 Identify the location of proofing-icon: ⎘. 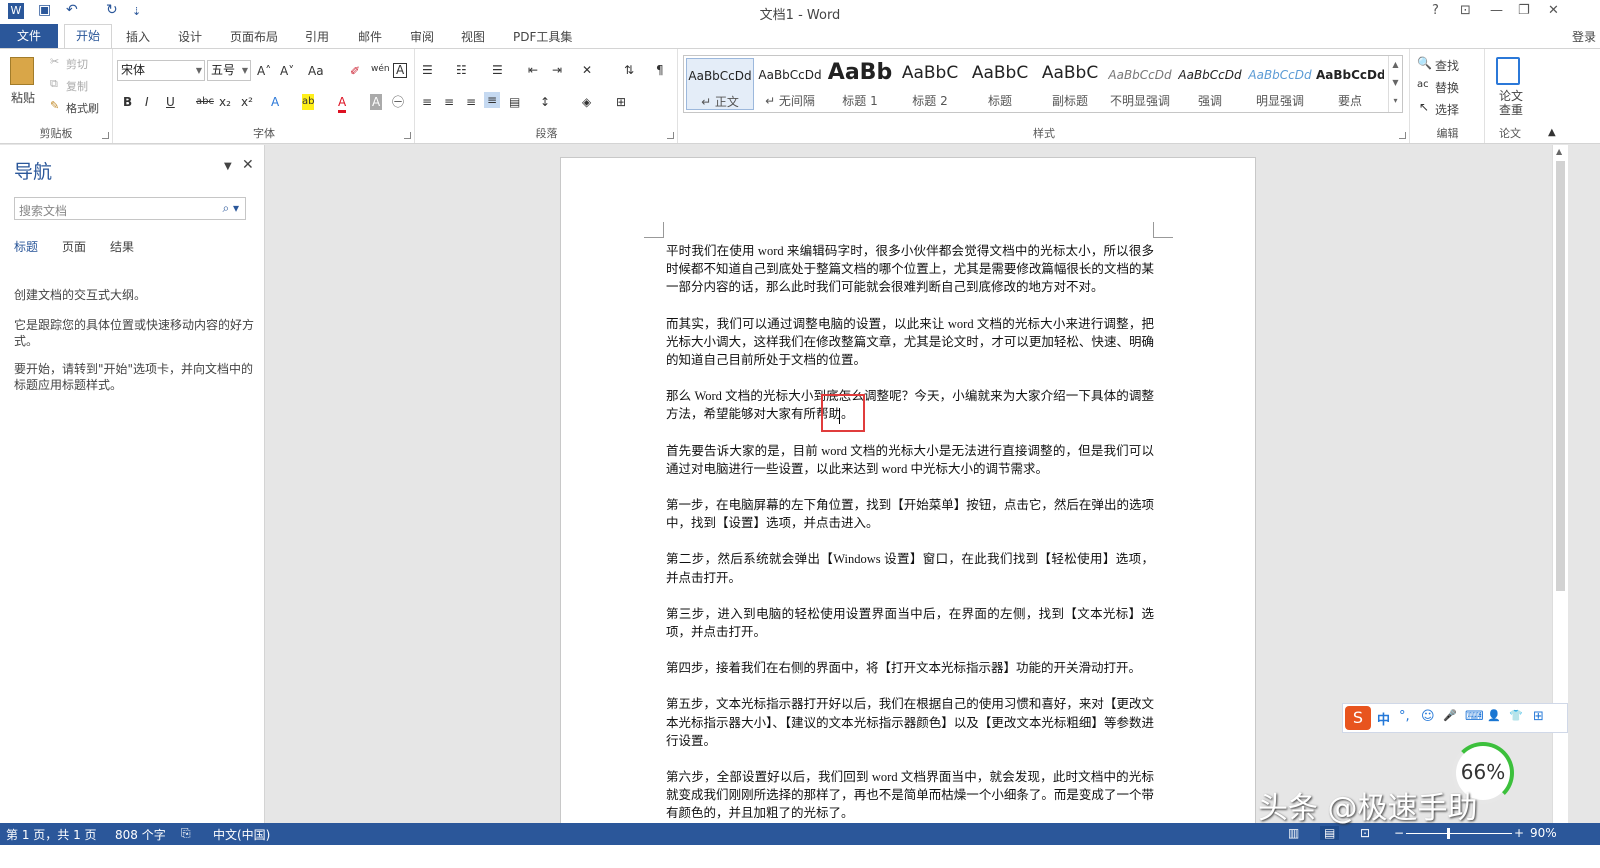
(186, 833).